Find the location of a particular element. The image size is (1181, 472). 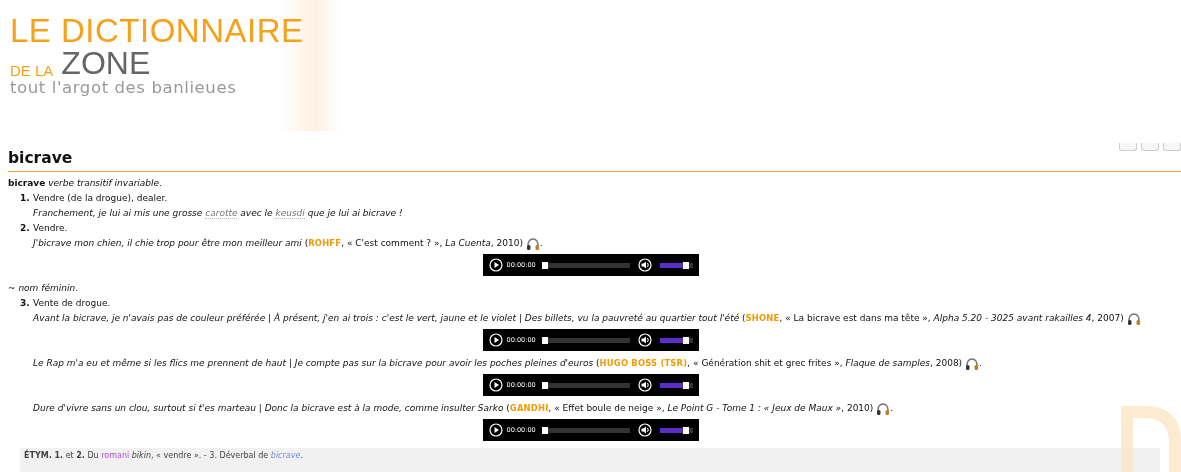

example-quote: Avant la bicrave, je n'avais pas de couleur préférée | À présent, j'en ai trois : c'est le vert, jaune et le violet | Des billets, vu la pauvreté au quartier tout l'été (SHONE, « La bicrave est dans ma tête », Alpha 5.20 - 3025 avant rakailles 4, 2007) is located at coordinates (587, 318).